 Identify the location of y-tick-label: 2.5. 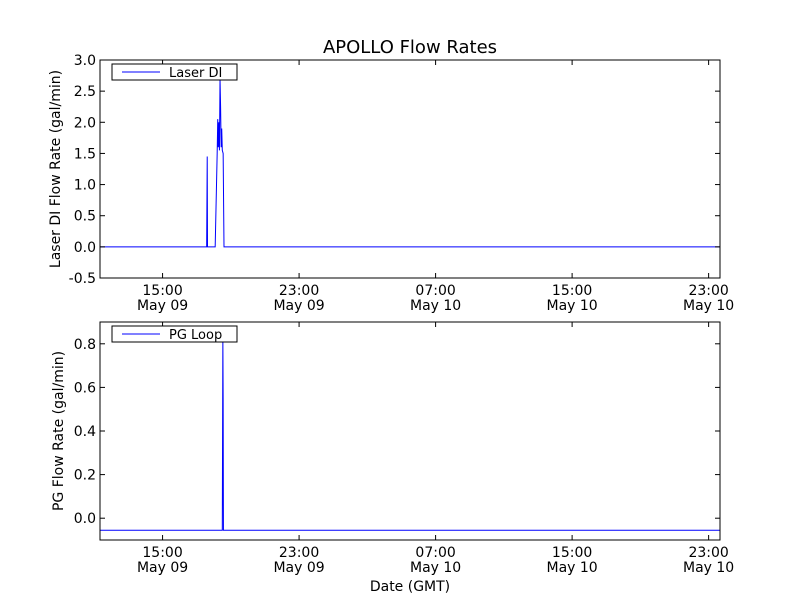
(85, 92).